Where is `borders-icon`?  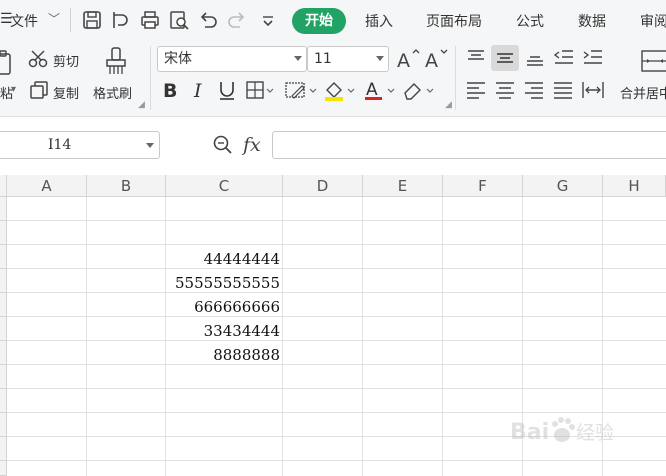
borders-icon is located at coordinates (260, 90).